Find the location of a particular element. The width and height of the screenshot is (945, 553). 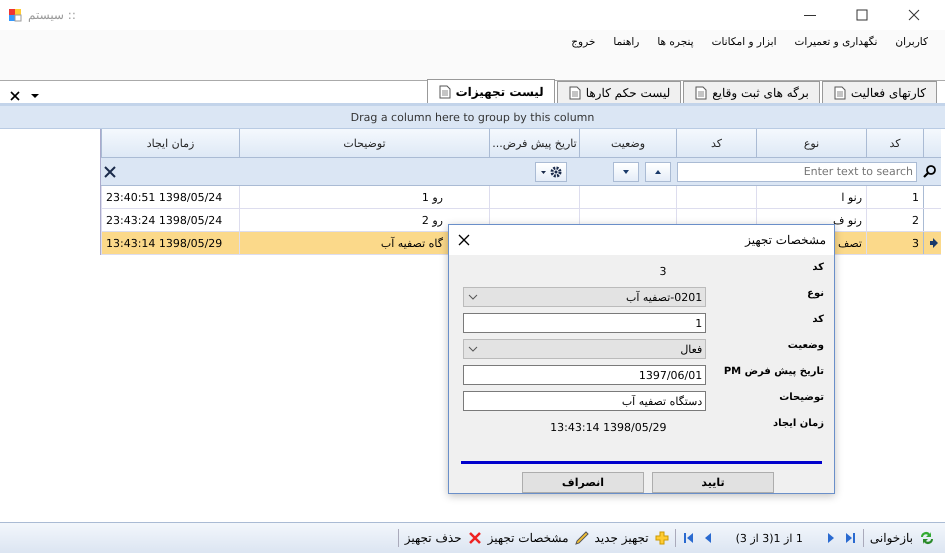

edit-button: مشخصات تجهیز is located at coordinates (528, 538).